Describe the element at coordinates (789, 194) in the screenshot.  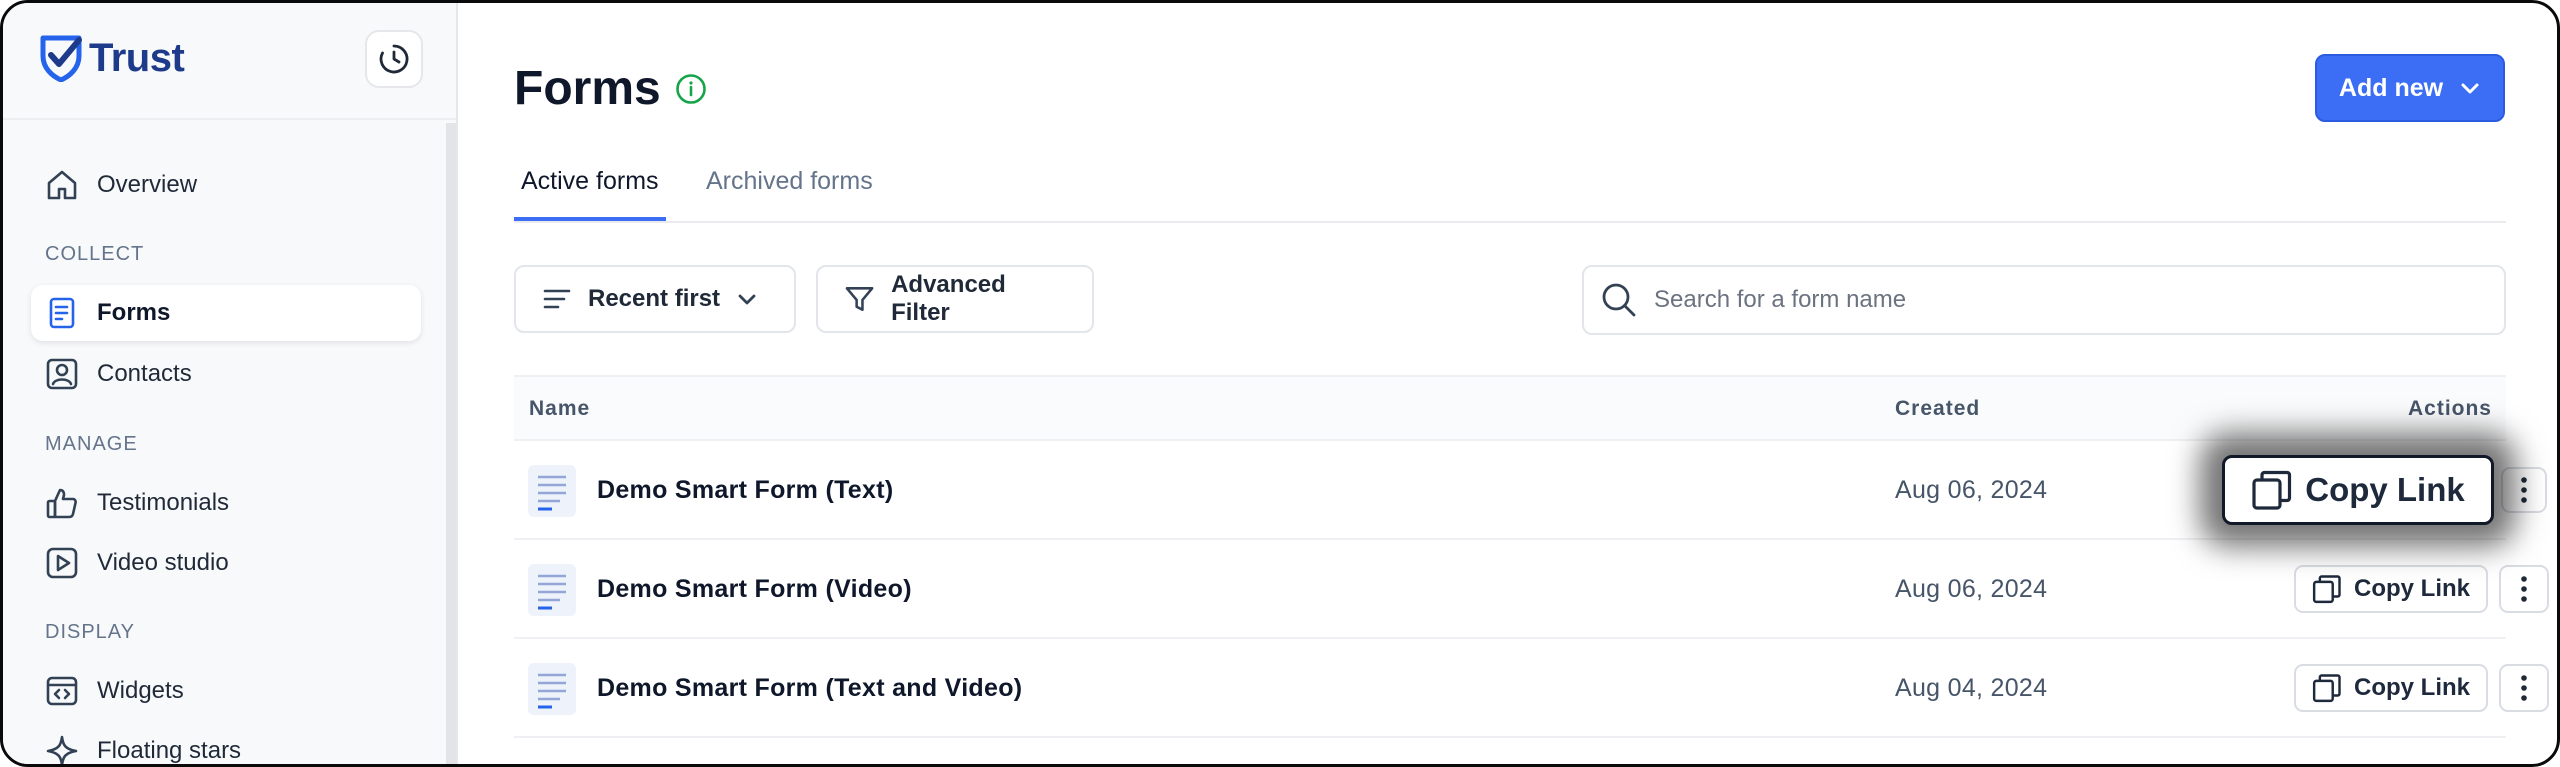
I see `tab-archived-forms: Archived forms` at that location.